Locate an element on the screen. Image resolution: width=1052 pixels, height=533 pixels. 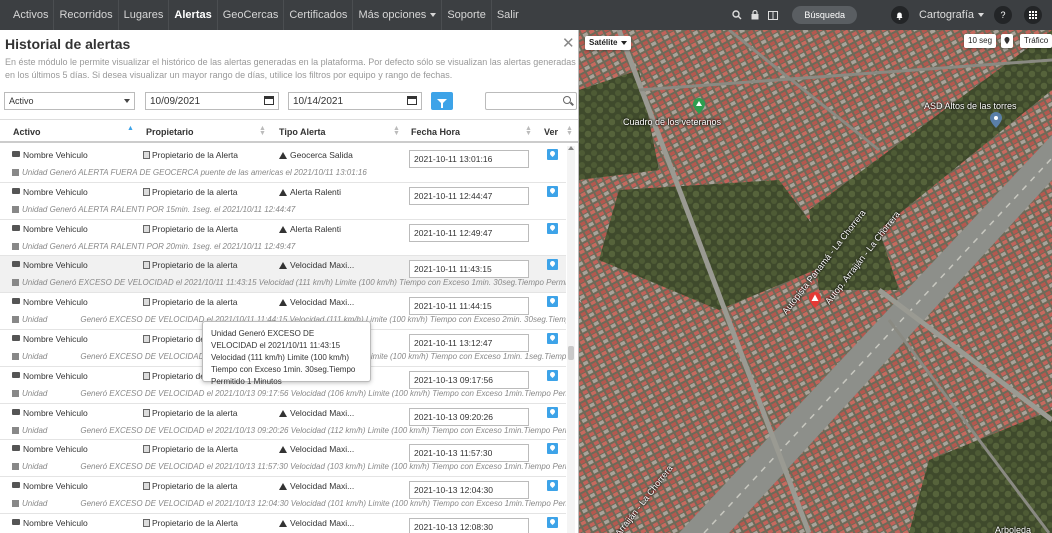
datetime-cell: 2021-10-11 11:43:15 is located at coordinates (469, 269).